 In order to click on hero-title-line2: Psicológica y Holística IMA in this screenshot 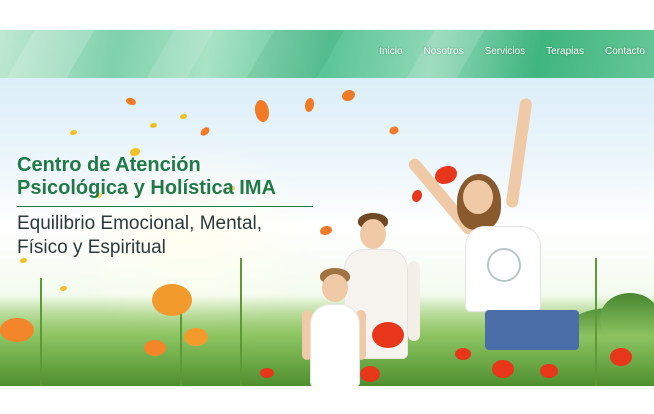, I will do `click(146, 188)`.